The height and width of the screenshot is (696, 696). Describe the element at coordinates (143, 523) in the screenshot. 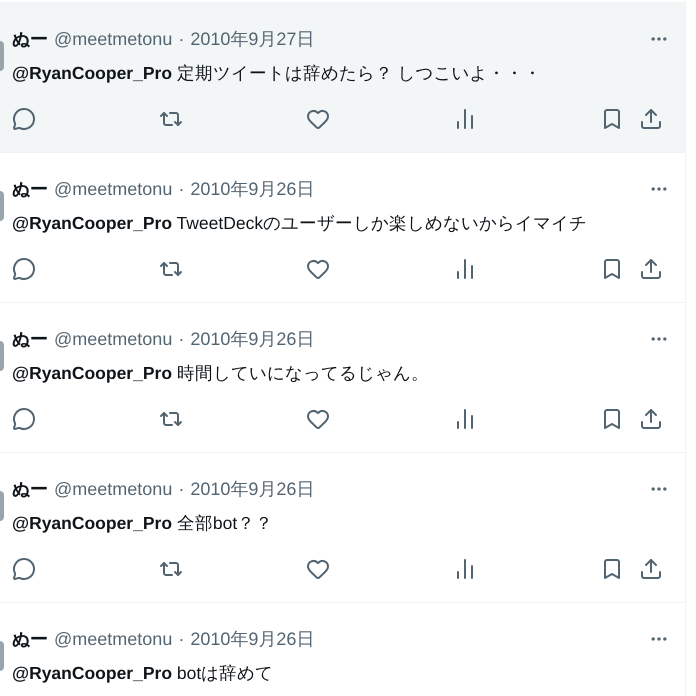

I see `tweet-text: @RyanCooper_Pro 全部bot？？` at that location.